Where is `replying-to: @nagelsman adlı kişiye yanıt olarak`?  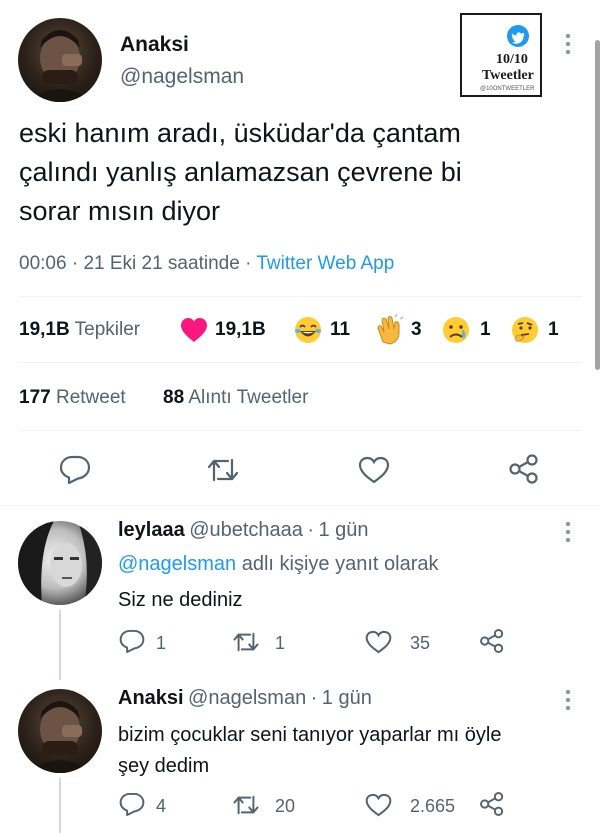
replying-to: @nagelsman adlı kişiye yanıt olarak is located at coordinates (278, 564).